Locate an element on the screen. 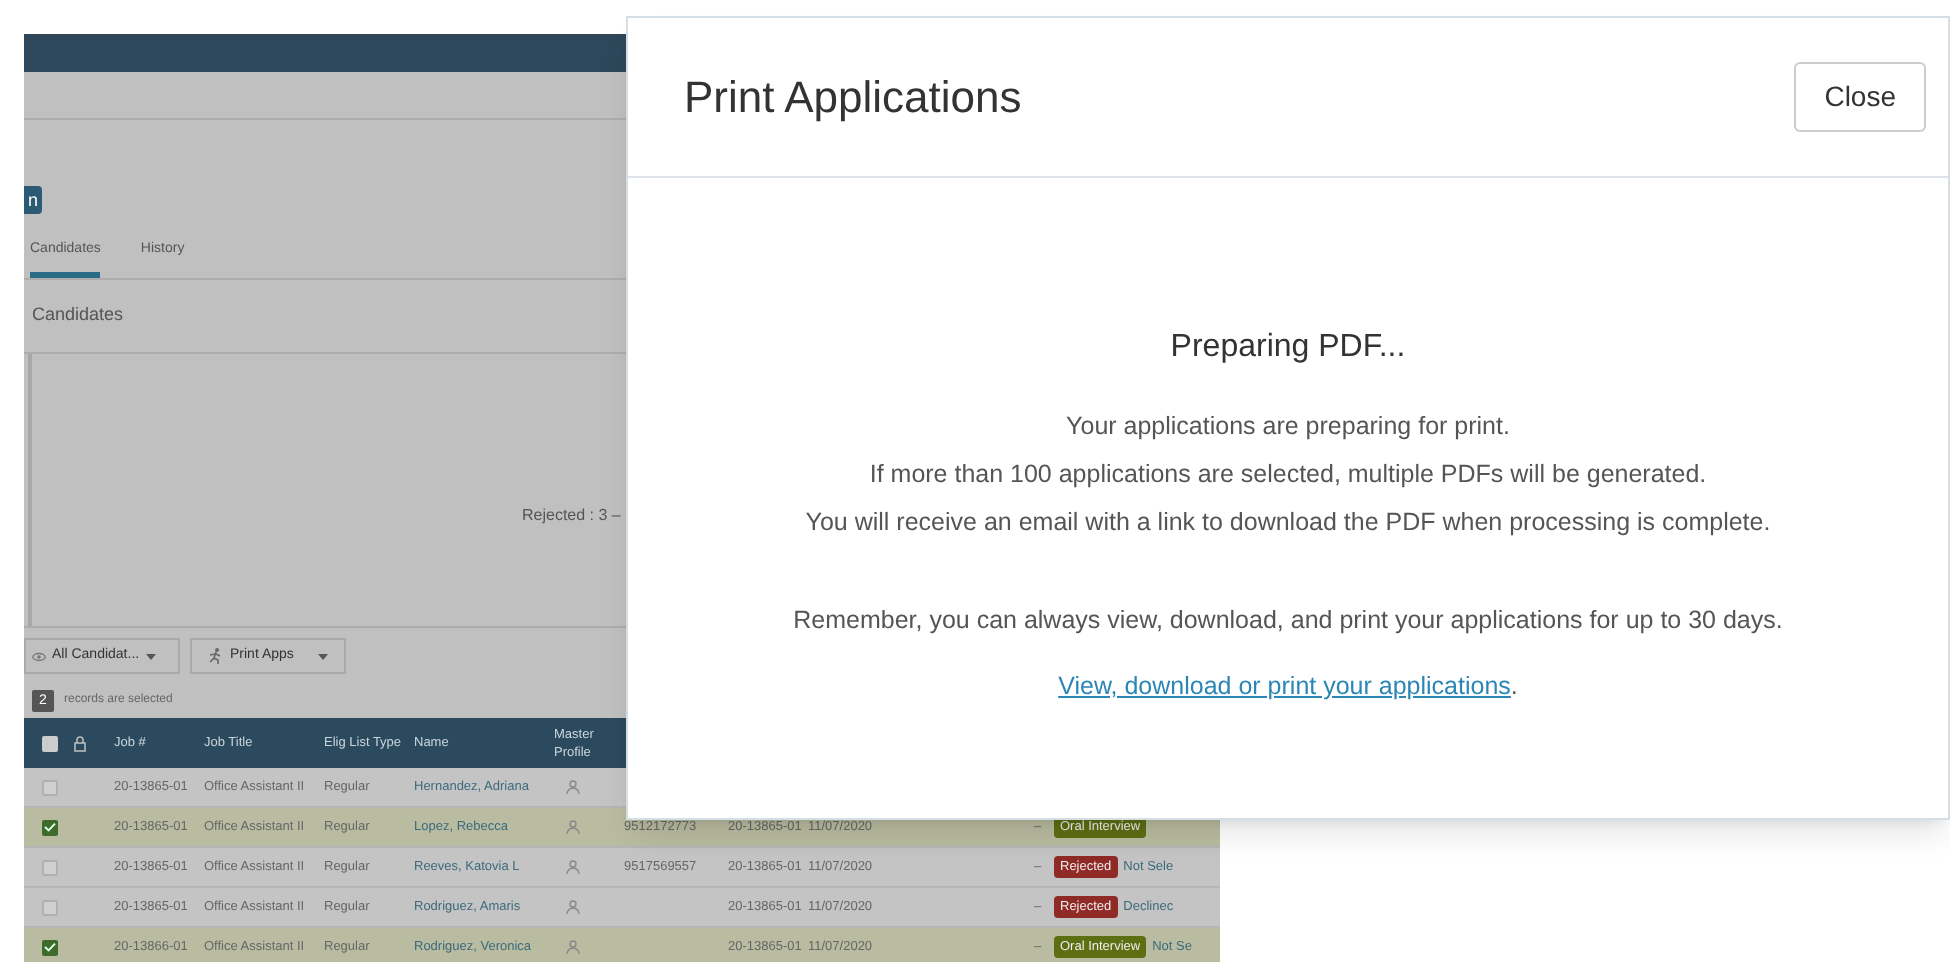 The height and width of the screenshot is (962, 1950). section-title: Candidates is located at coordinates (78, 315).